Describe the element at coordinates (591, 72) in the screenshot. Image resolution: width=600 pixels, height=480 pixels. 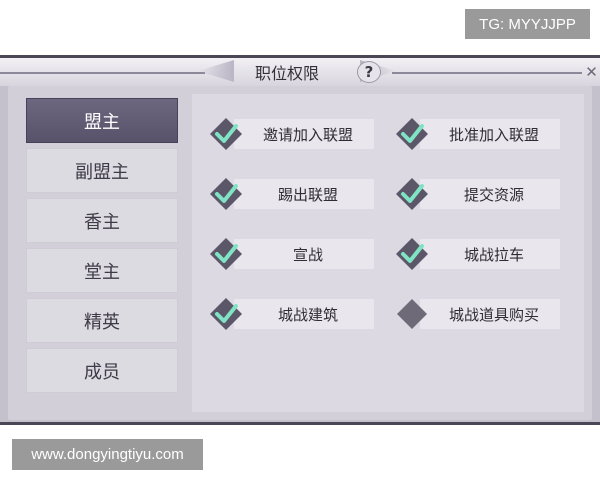
I see `close-icon: ✕` at that location.